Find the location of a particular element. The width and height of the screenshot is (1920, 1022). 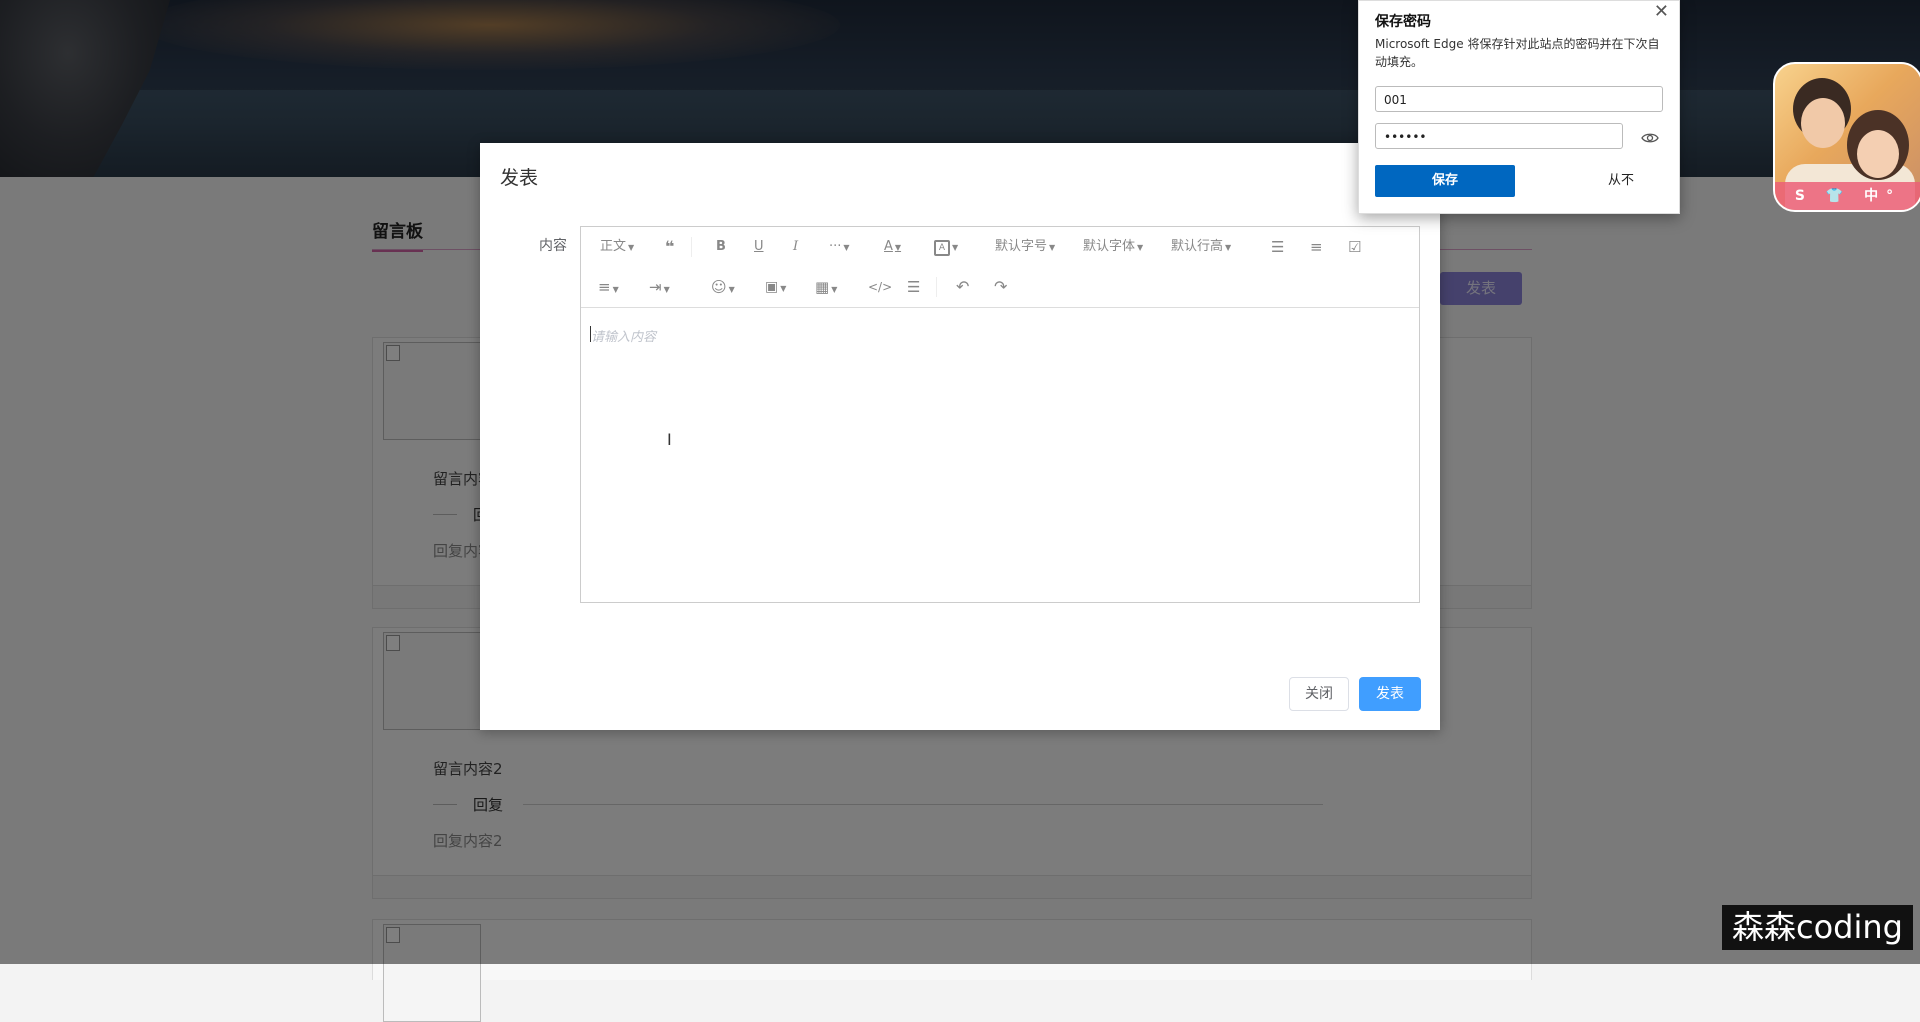

underline-icon: U is located at coordinates (759, 247).